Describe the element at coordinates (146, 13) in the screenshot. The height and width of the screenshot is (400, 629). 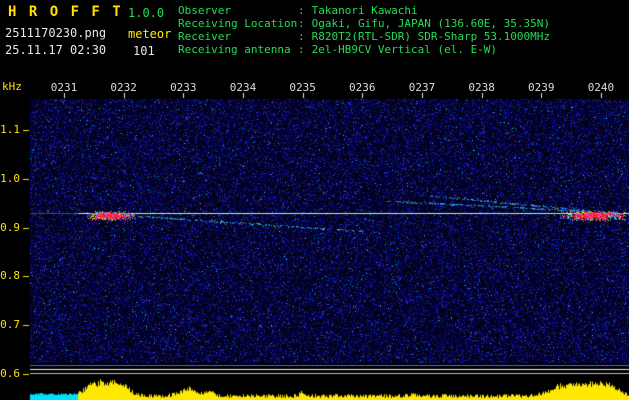
I see `app-version: 1.0.0` at that location.